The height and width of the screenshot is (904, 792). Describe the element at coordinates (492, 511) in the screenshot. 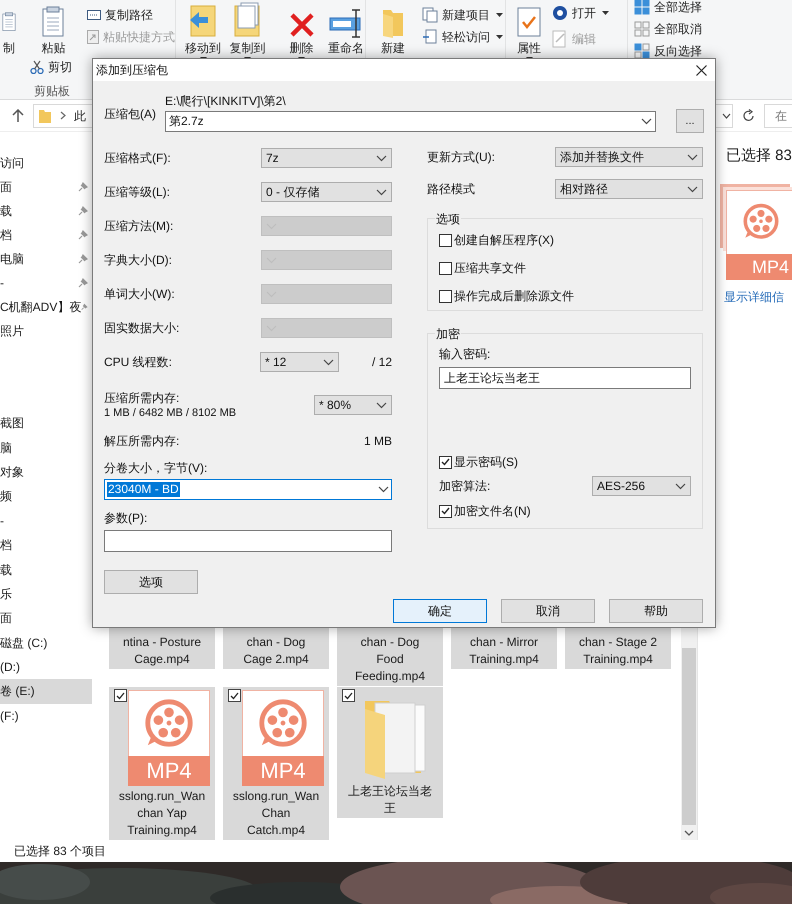

I see `checkbox-label: 加密文件名(N)` at that location.